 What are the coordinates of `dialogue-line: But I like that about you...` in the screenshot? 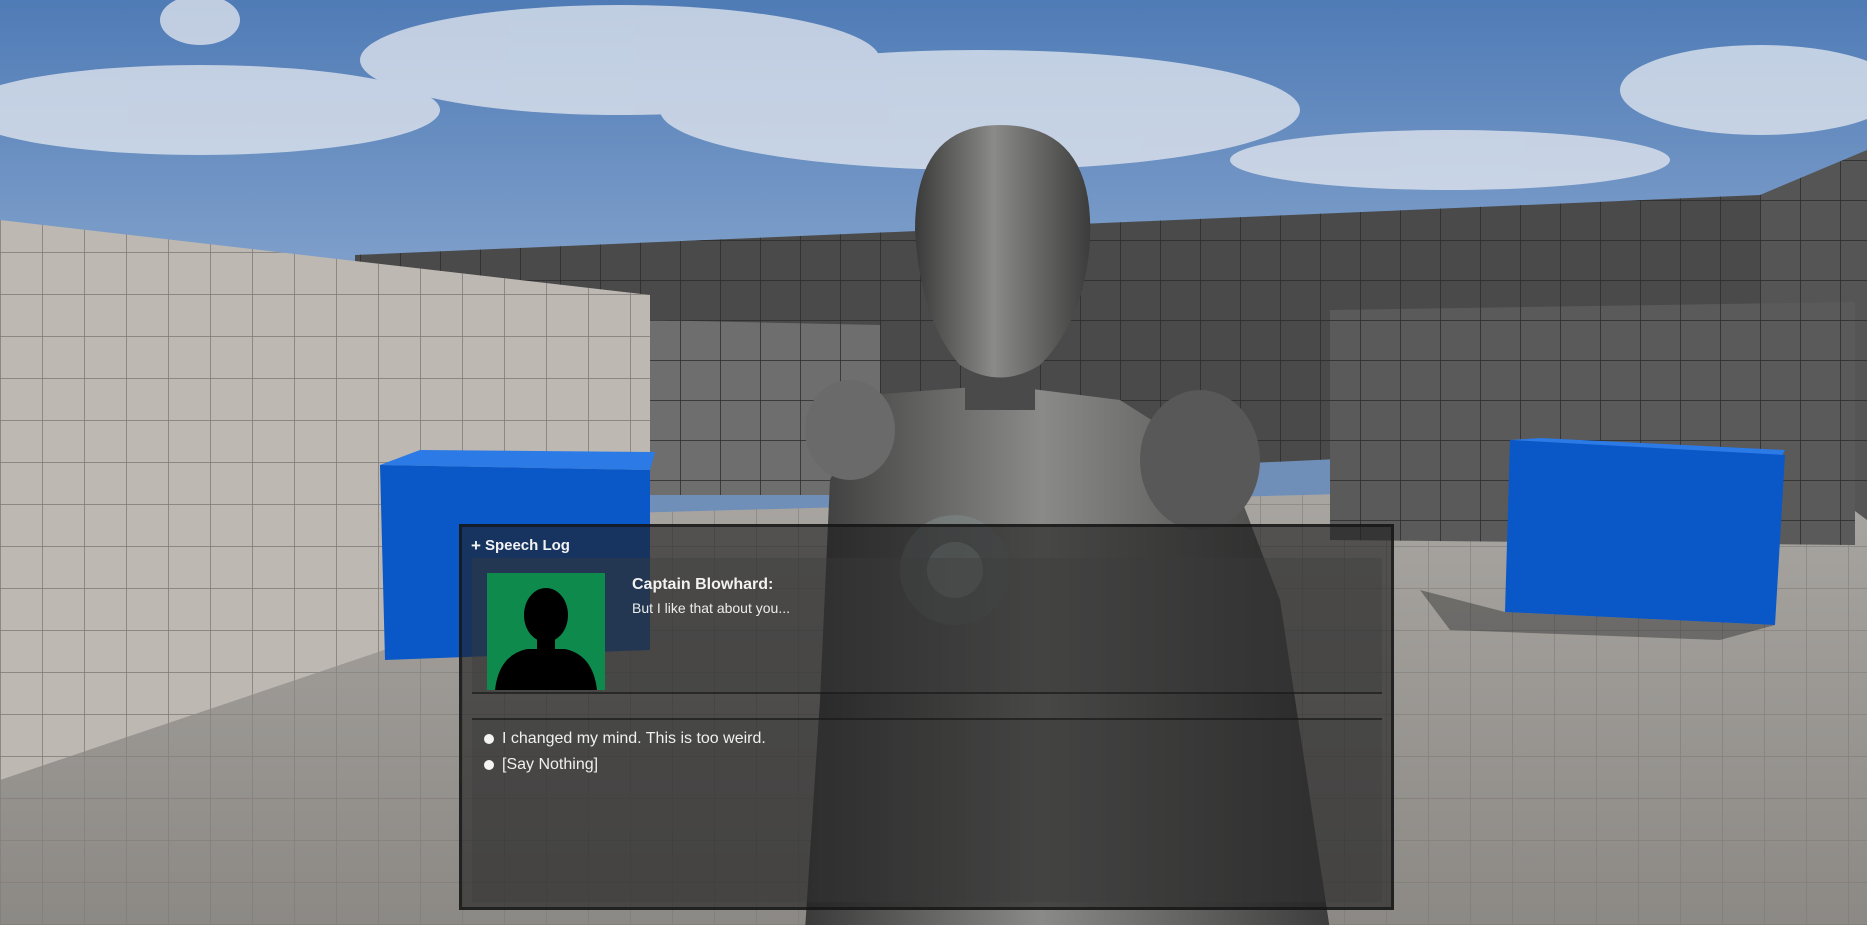 It's located at (711, 608).